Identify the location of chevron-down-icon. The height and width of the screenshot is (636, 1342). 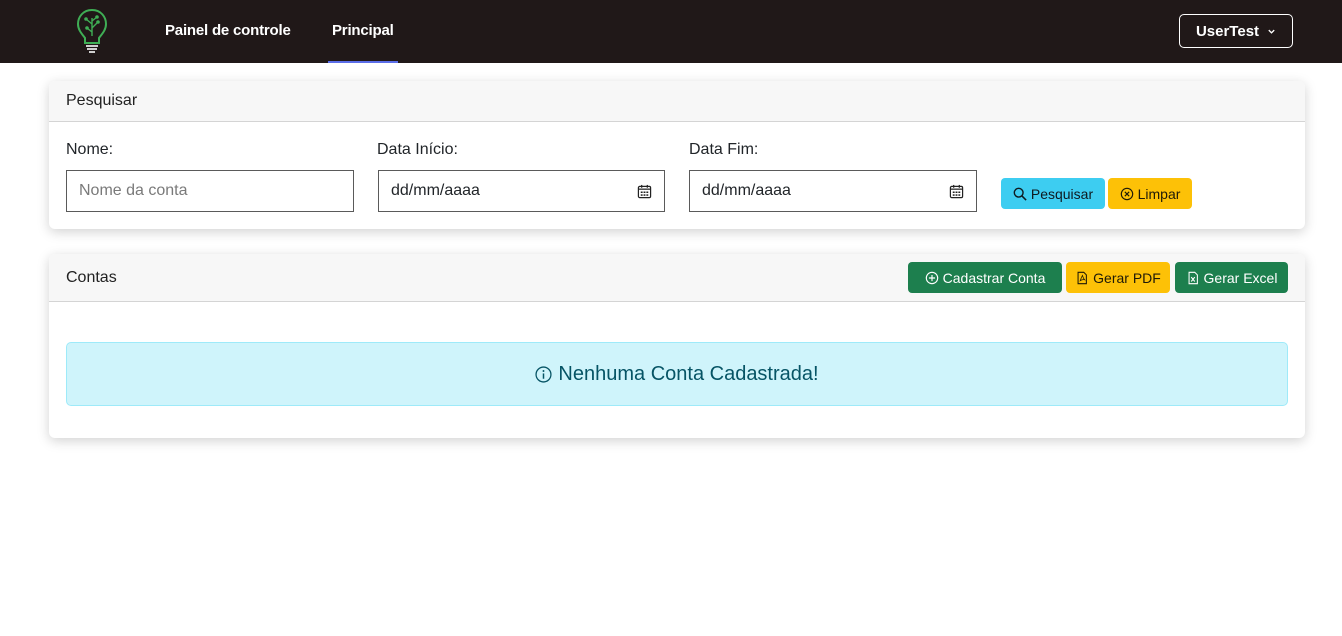
(1271, 31).